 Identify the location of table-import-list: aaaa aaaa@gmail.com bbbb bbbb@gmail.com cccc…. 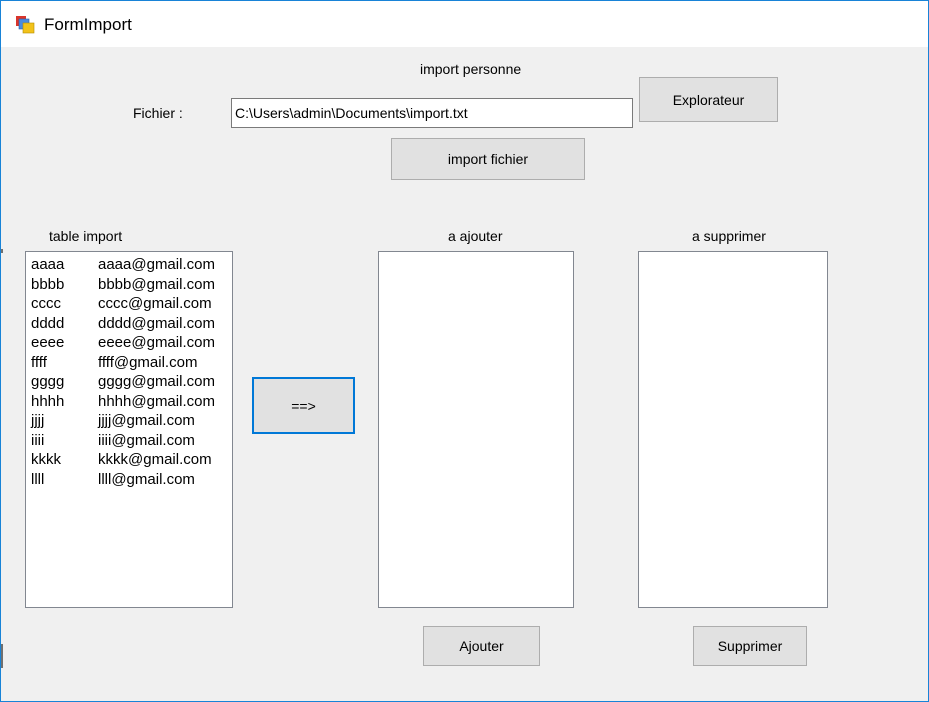
(129, 429).